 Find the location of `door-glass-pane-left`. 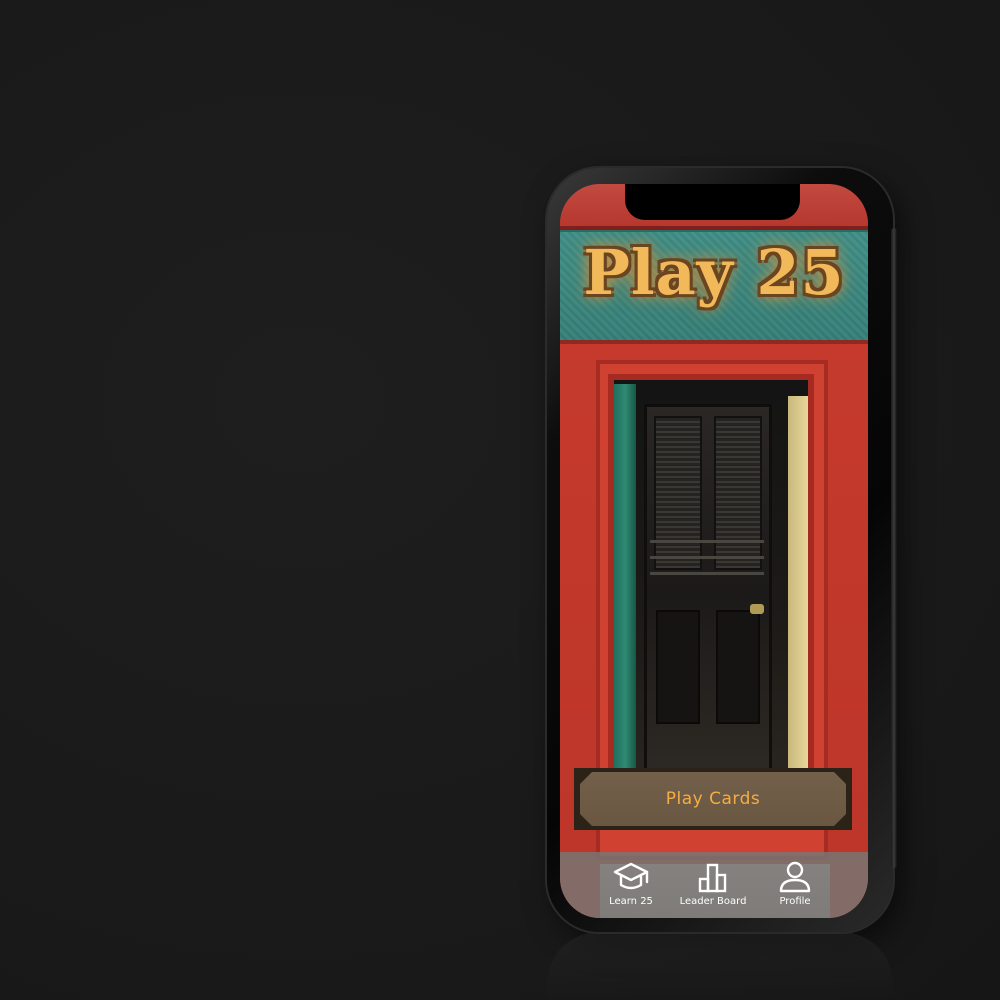

door-glass-pane-left is located at coordinates (678, 493).